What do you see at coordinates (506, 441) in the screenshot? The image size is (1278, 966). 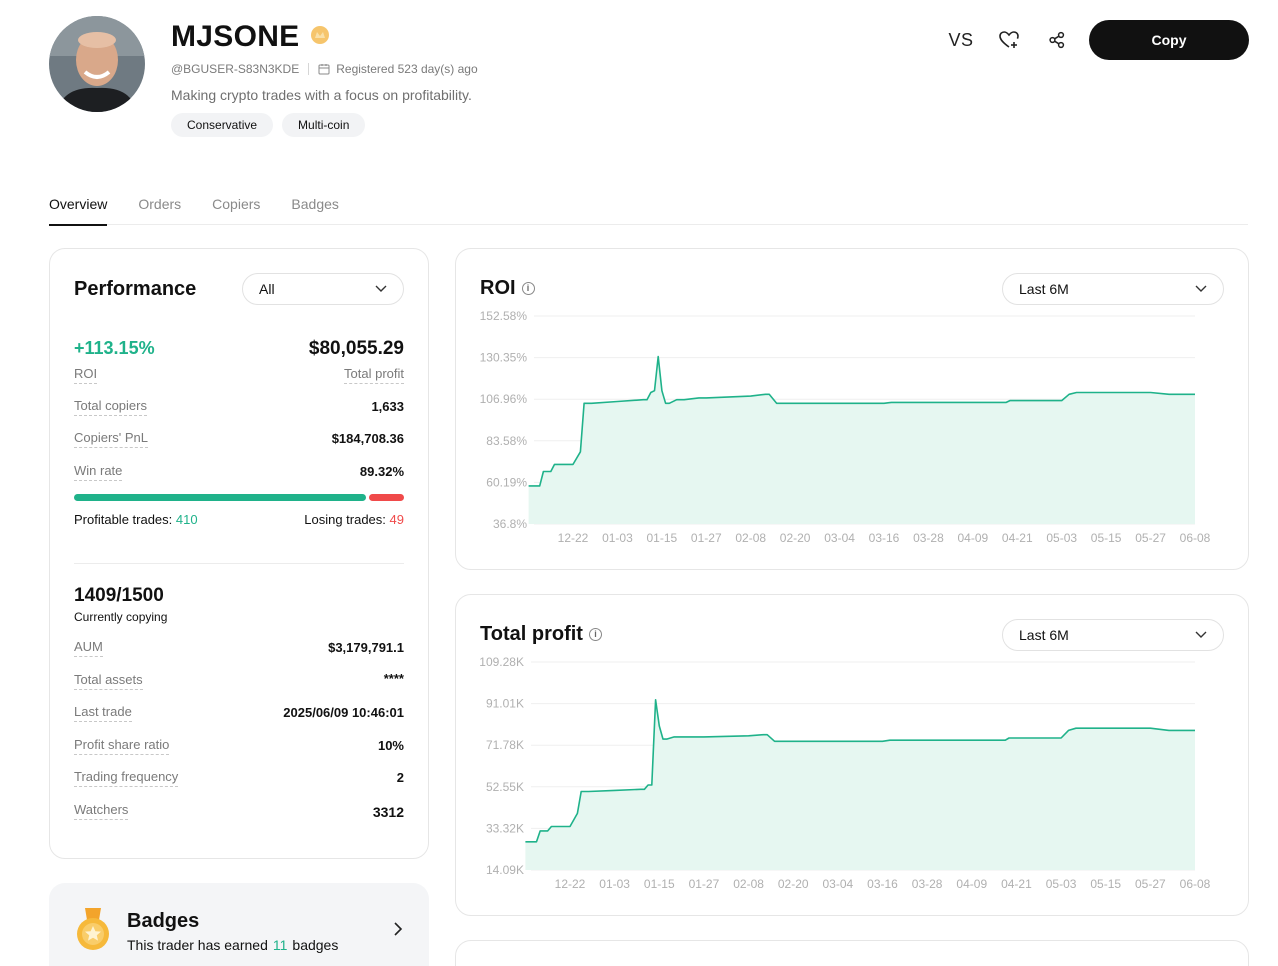 I see `y-tick-label: 83.58%` at bounding box center [506, 441].